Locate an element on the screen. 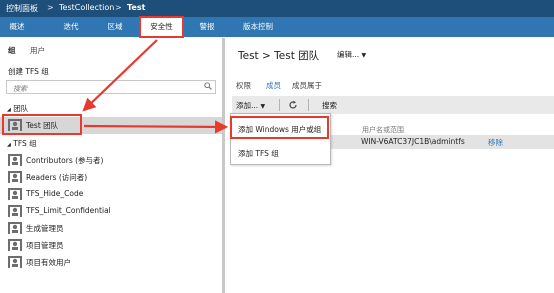 This screenshot has width=554, height=293. tab-highlight-box is located at coordinates (161, 27).